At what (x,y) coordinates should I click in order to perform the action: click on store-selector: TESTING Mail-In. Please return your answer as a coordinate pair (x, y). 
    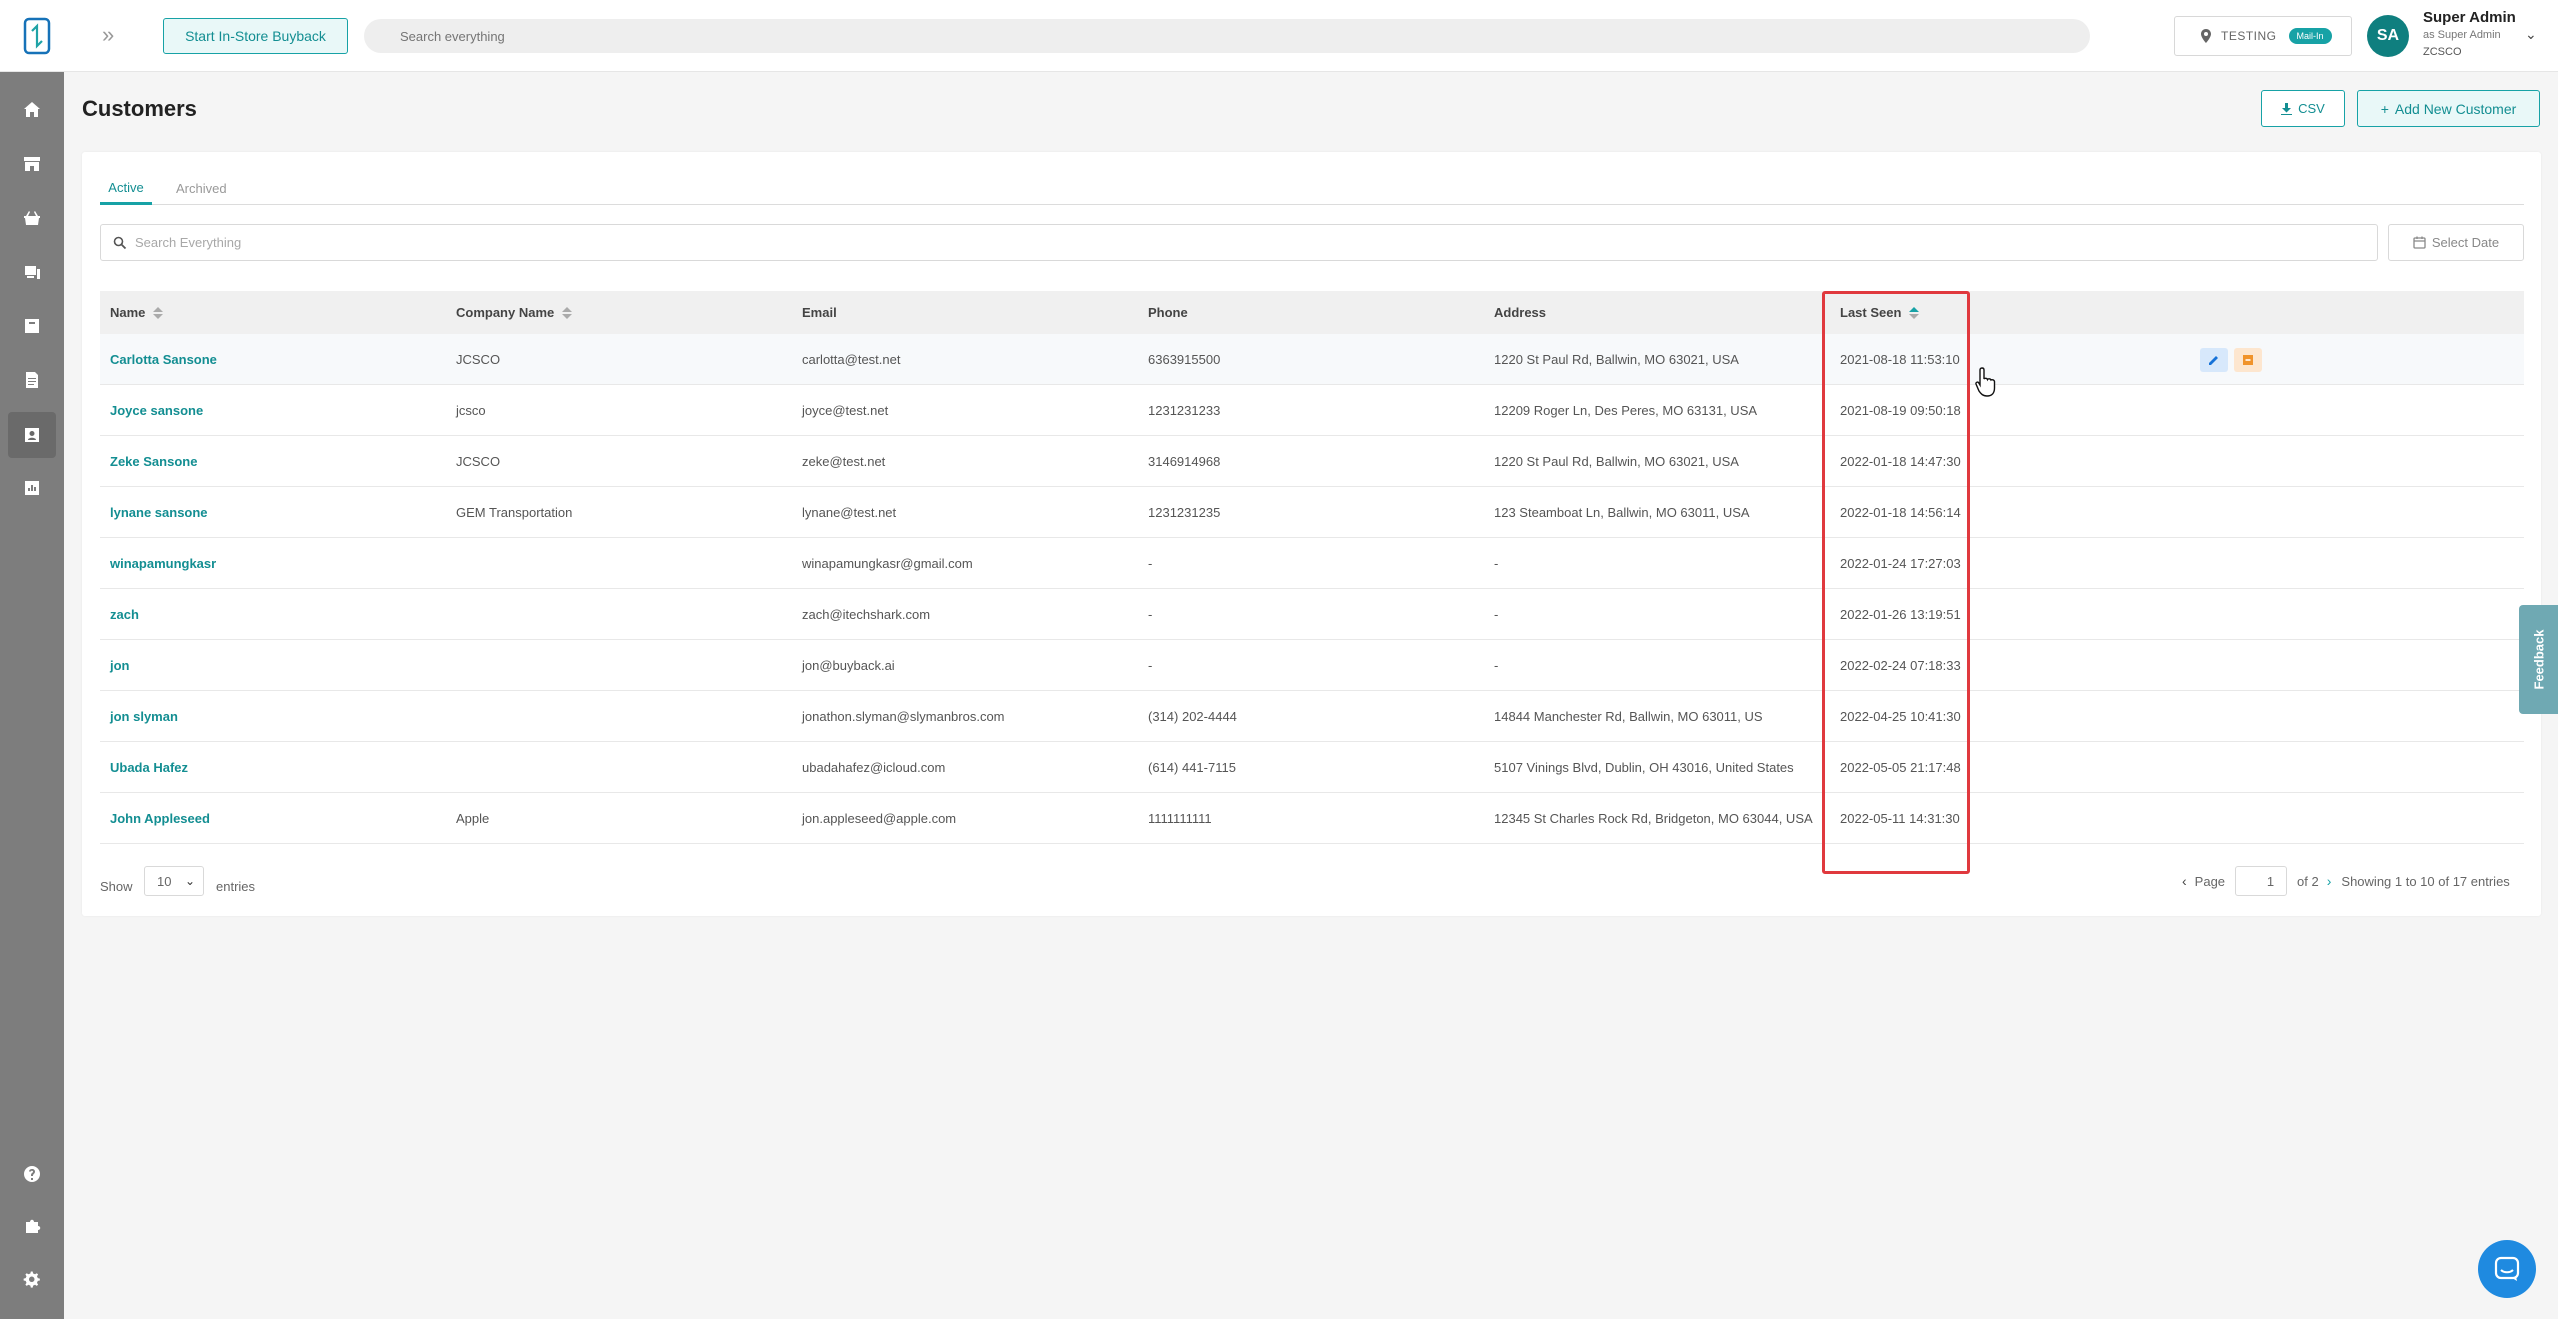
    Looking at the image, I should click on (2263, 36).